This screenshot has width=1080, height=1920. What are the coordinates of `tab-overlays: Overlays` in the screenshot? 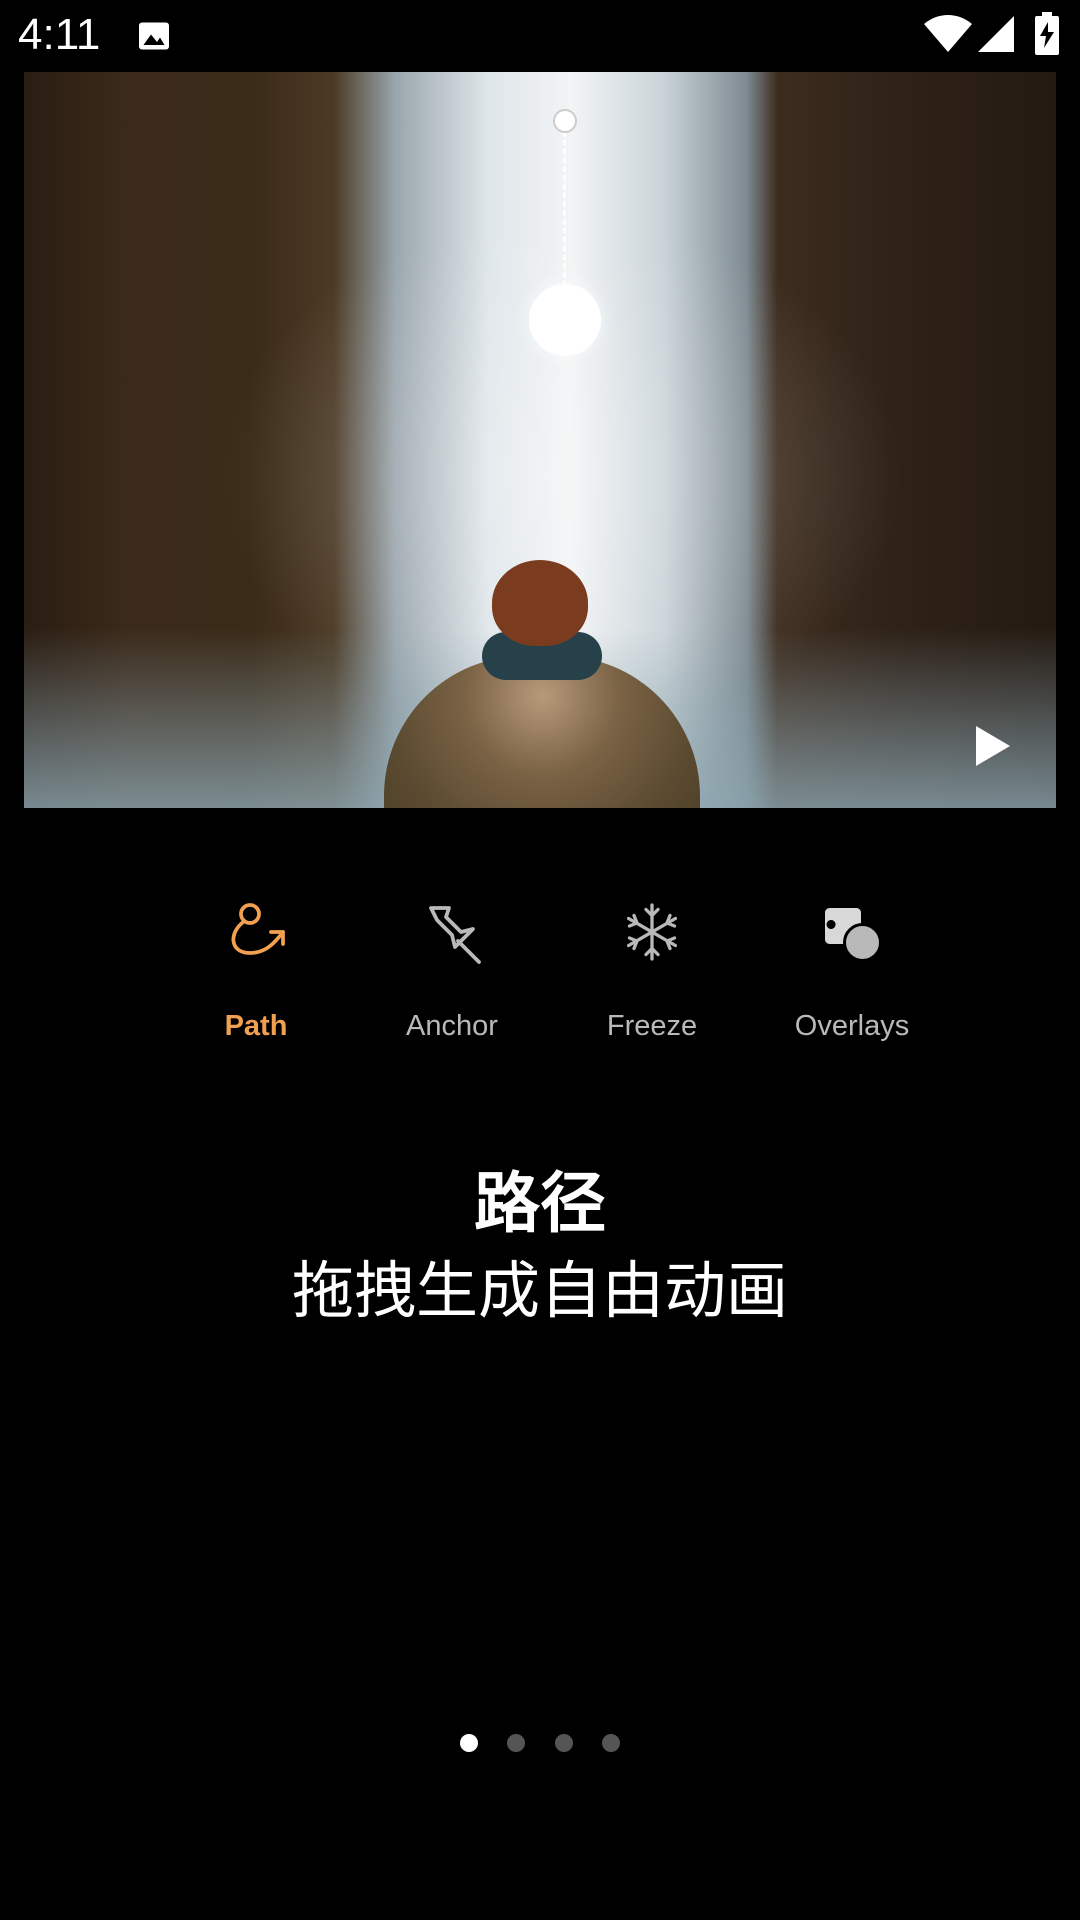 It's located at (852, 970).